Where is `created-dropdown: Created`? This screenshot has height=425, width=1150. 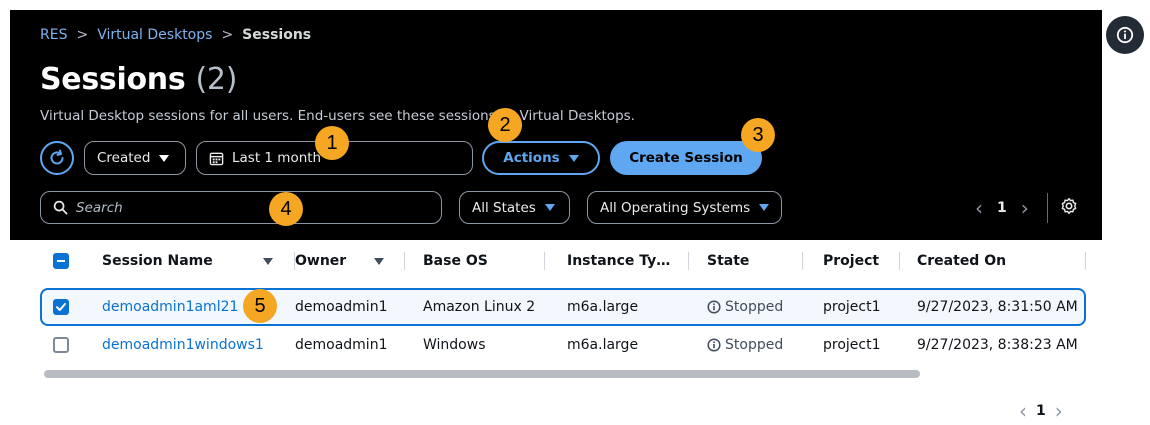
created-dropdown: Created is located at coordinates (135, 158).